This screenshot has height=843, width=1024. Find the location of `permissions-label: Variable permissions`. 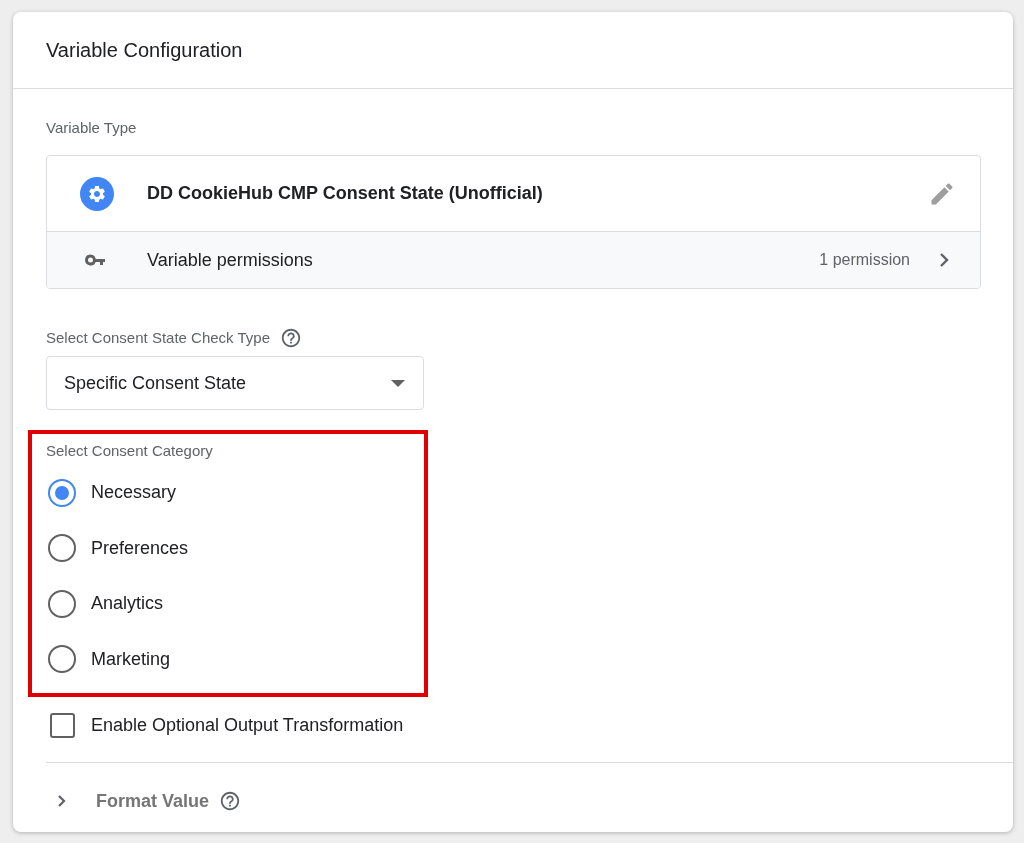

permissions-label: Variable permissions is located at coordinates (230, 260).